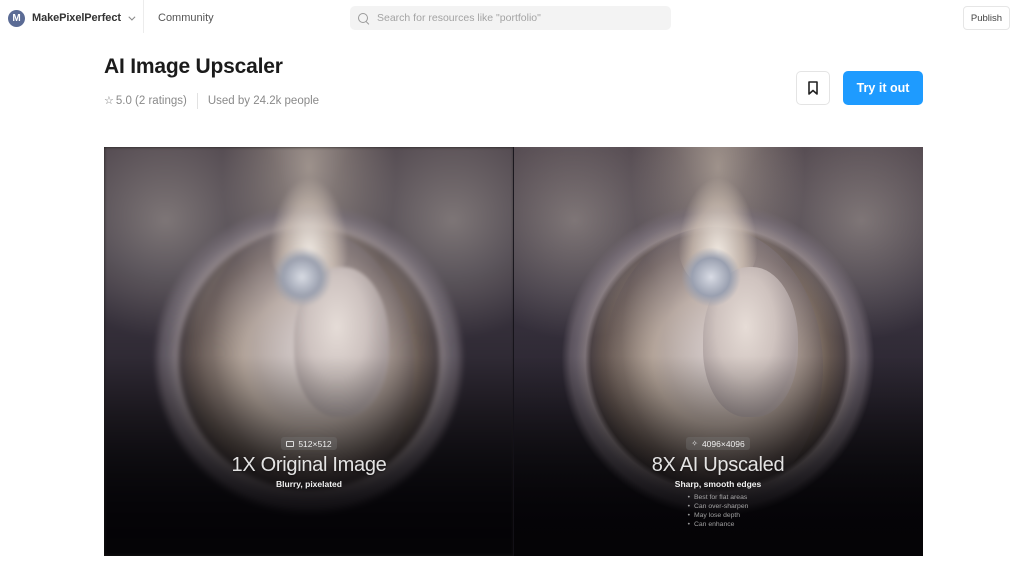 This screenshot has width=1024, height=581. I want to click on chevron-down-icon, so click(132, 17).